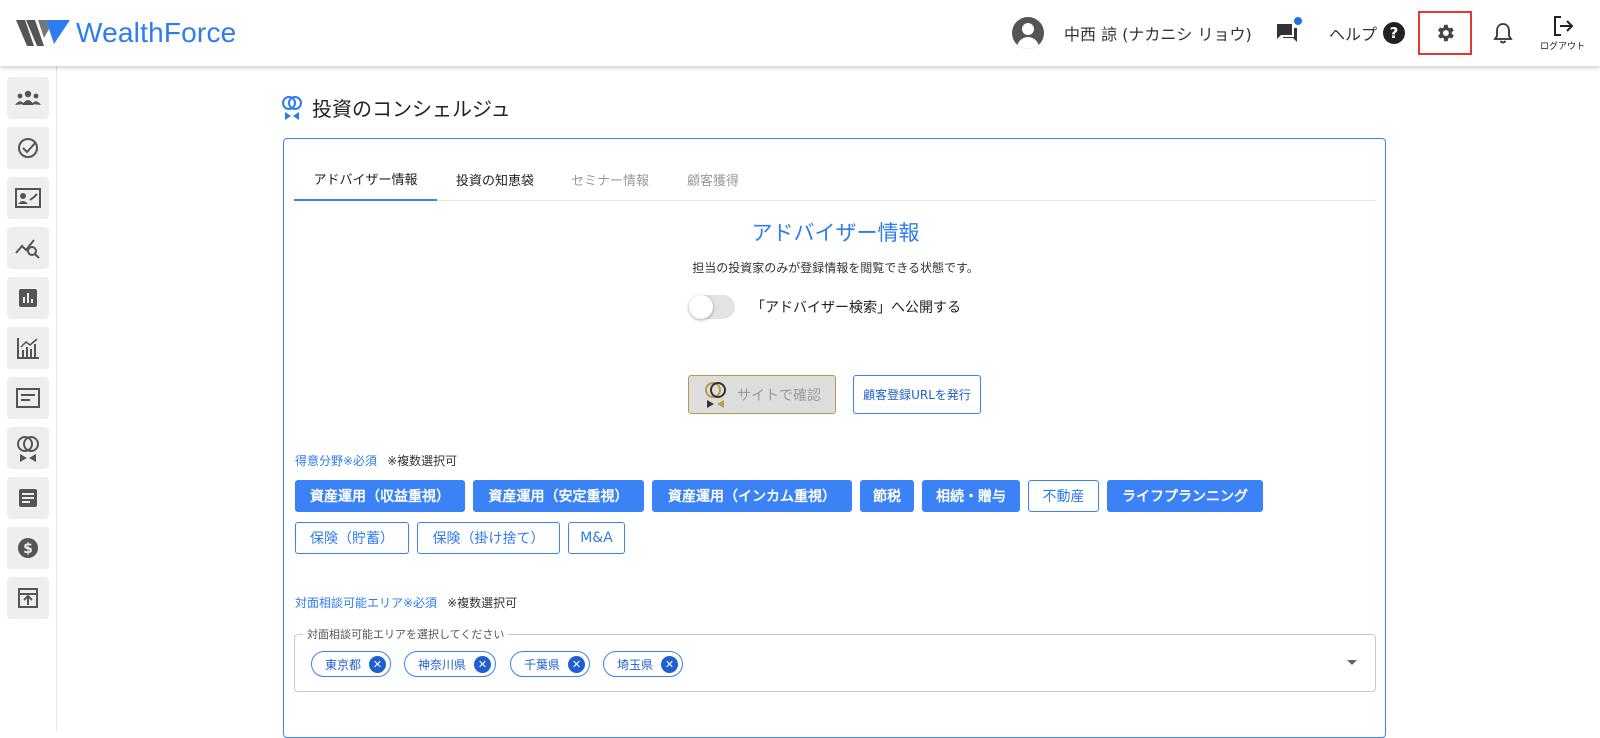 This screenshot has width=1600, height=738. I want to click on sidebar-item-webpage, so click(28, 398).